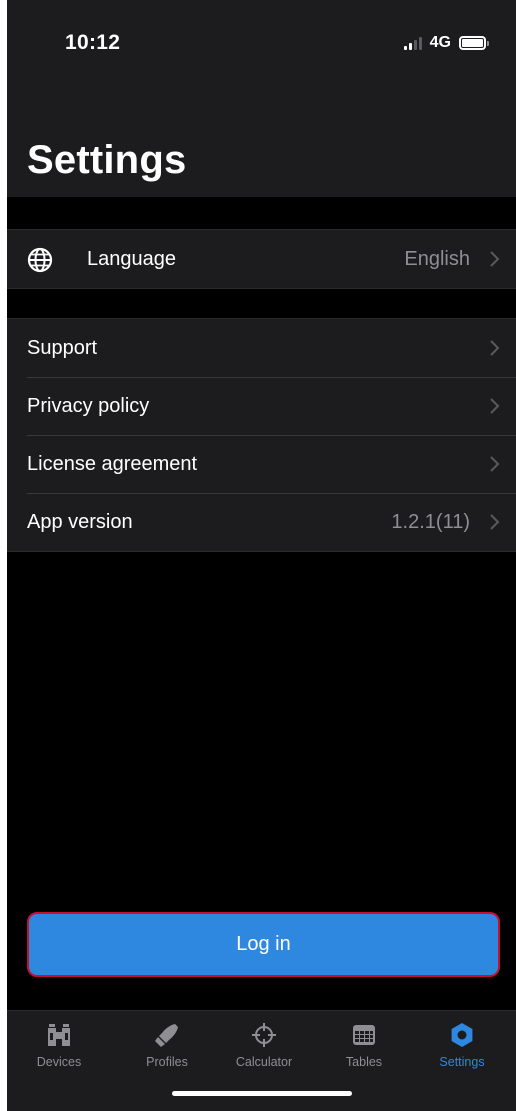 This screenshot has width=516, height=1111. I want to click on tab-label: Profiles, so click(167, 1062).